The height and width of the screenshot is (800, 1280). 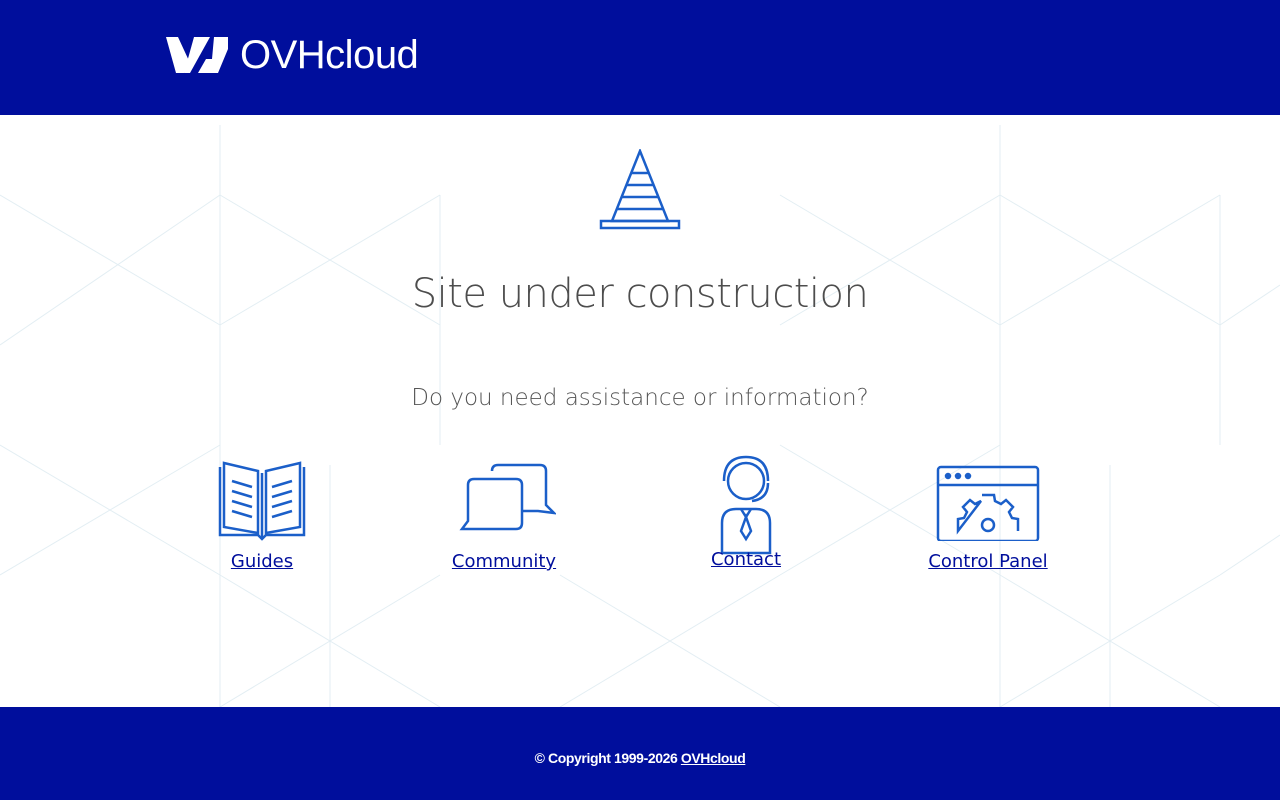 What do you see at coordinates (262, 501) in the screenshot?
I see `book-icon` at bounding box center [262, 501].